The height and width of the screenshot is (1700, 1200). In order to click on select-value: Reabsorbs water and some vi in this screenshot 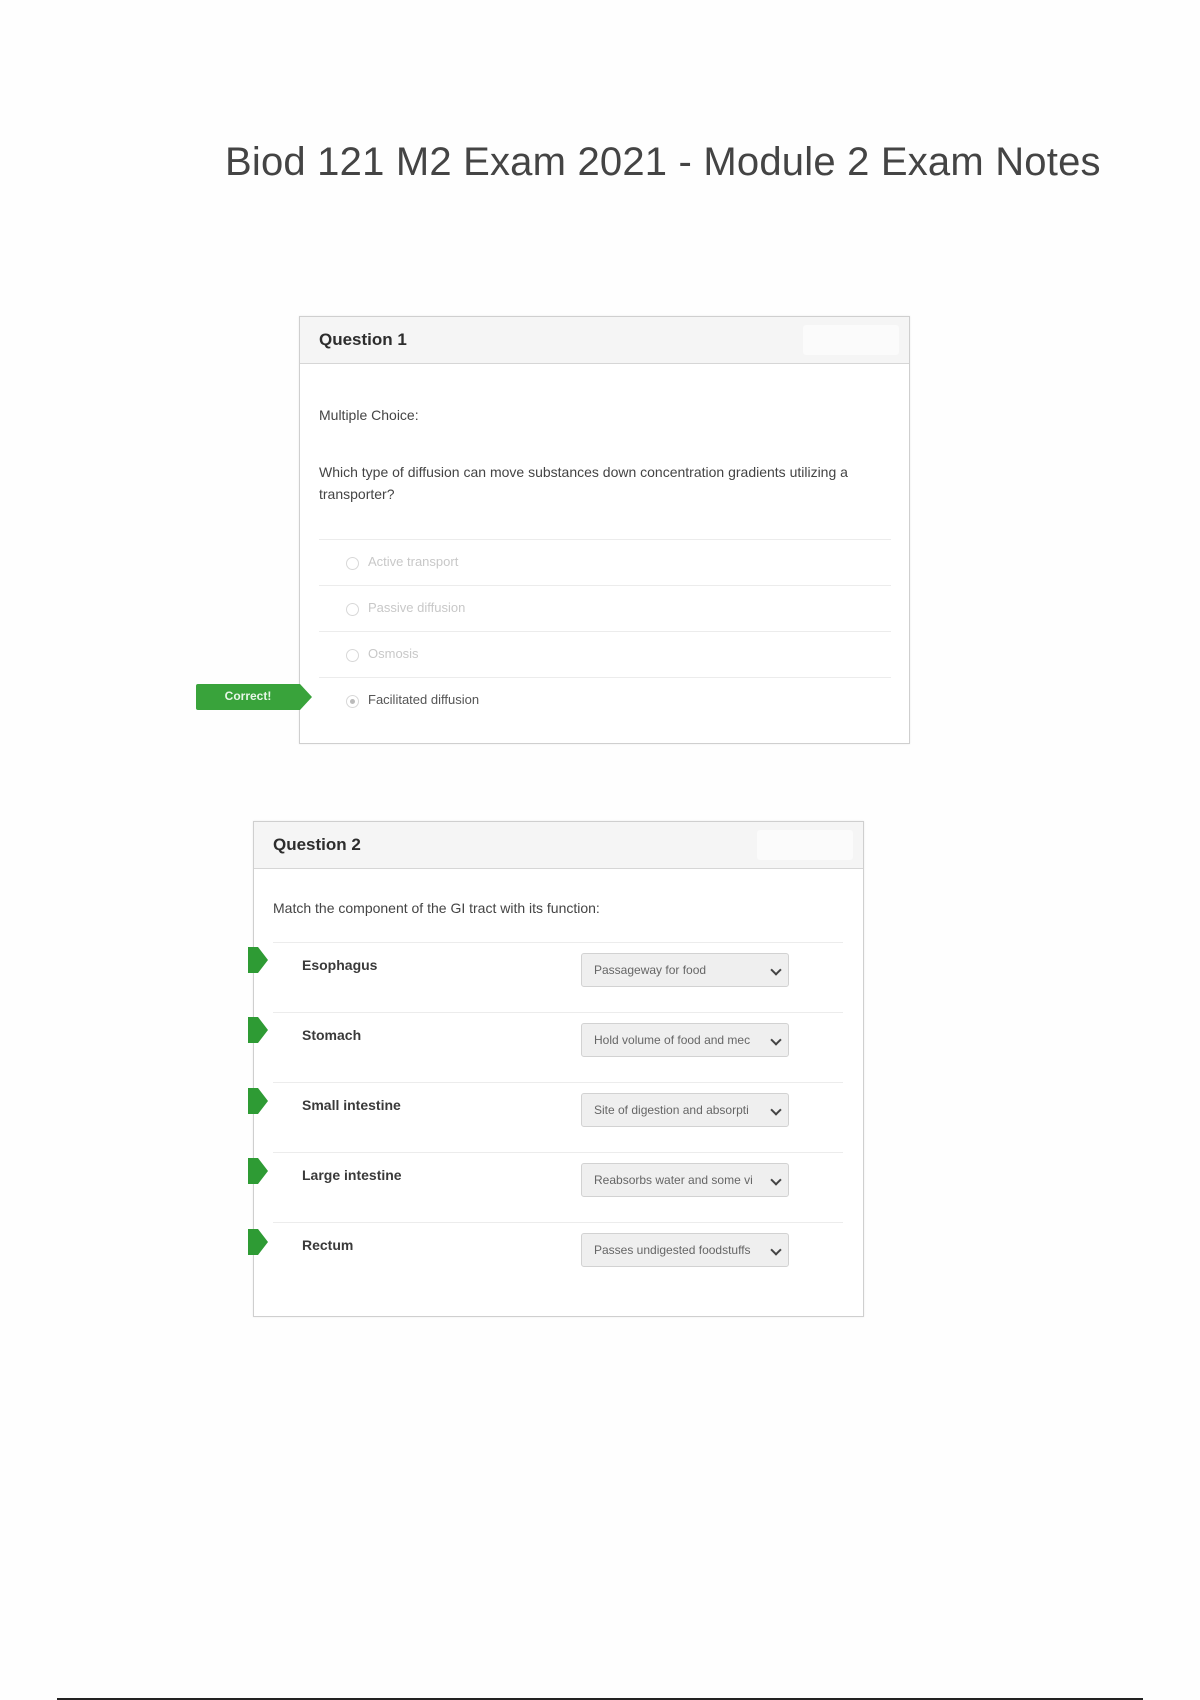, I will do `click(673, 1180)`.